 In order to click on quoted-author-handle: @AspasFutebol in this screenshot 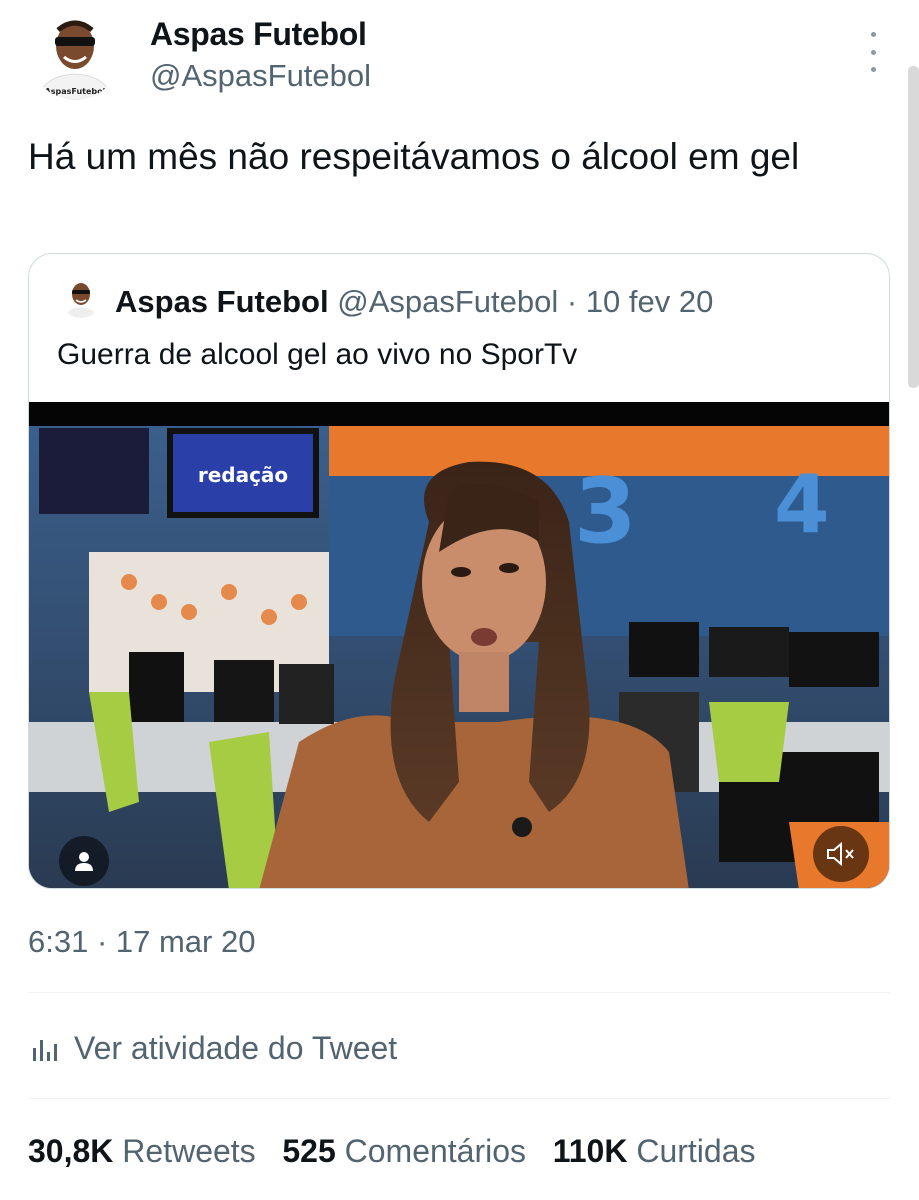, I will do `click(448, 301)`.